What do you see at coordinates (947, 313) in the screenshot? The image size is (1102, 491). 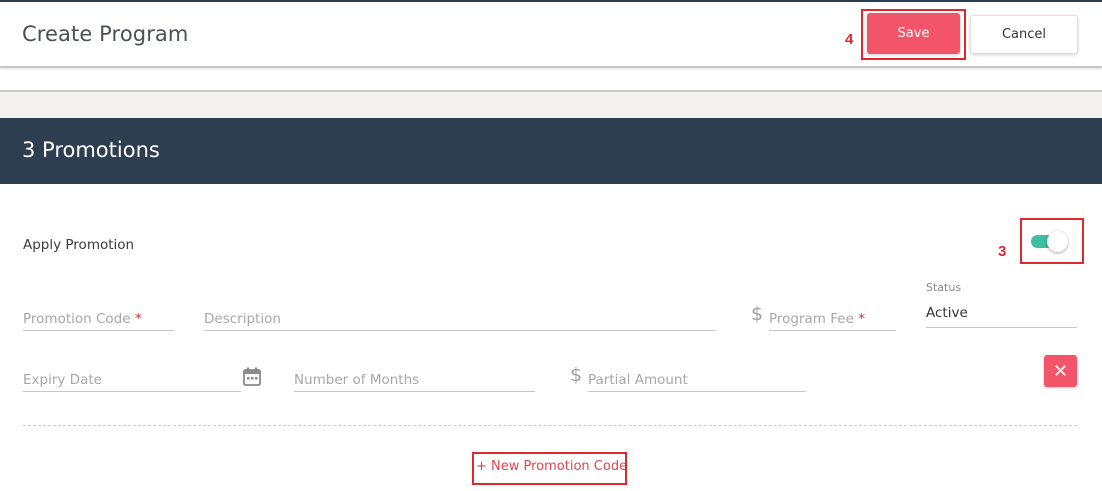 I see `status-select: Active` at bounding box center [947, 313].